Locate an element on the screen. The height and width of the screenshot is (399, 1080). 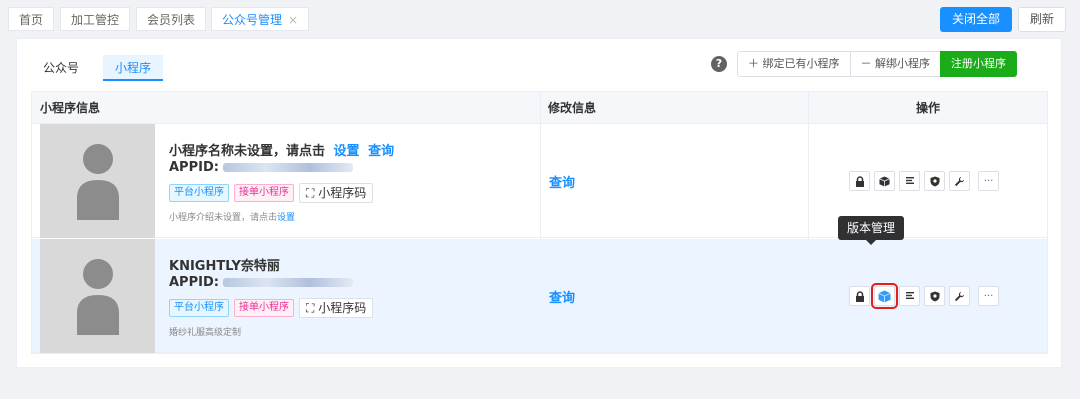
header-ops: 操作 is located at coordinates (928, 108).